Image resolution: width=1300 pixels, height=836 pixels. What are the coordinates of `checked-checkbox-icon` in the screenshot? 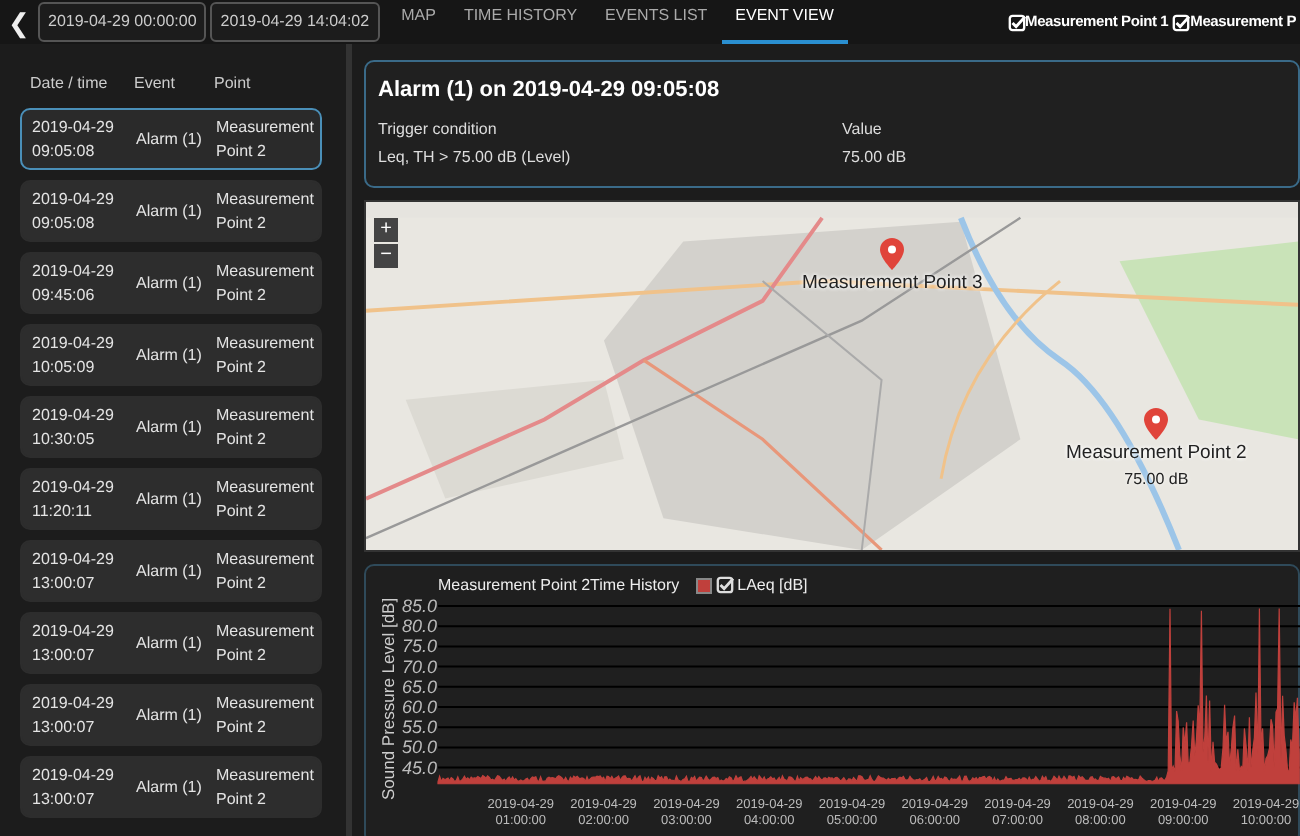 It's located at (724, 585).